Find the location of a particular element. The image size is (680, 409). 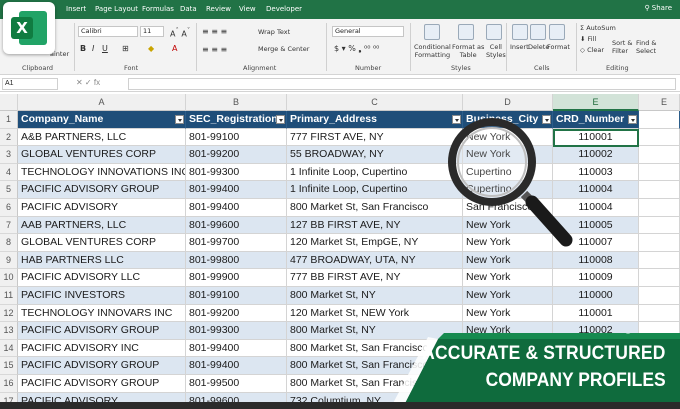

table-cell: 127 BB FIRST AVE, NY is located at coordinates (375, 225).